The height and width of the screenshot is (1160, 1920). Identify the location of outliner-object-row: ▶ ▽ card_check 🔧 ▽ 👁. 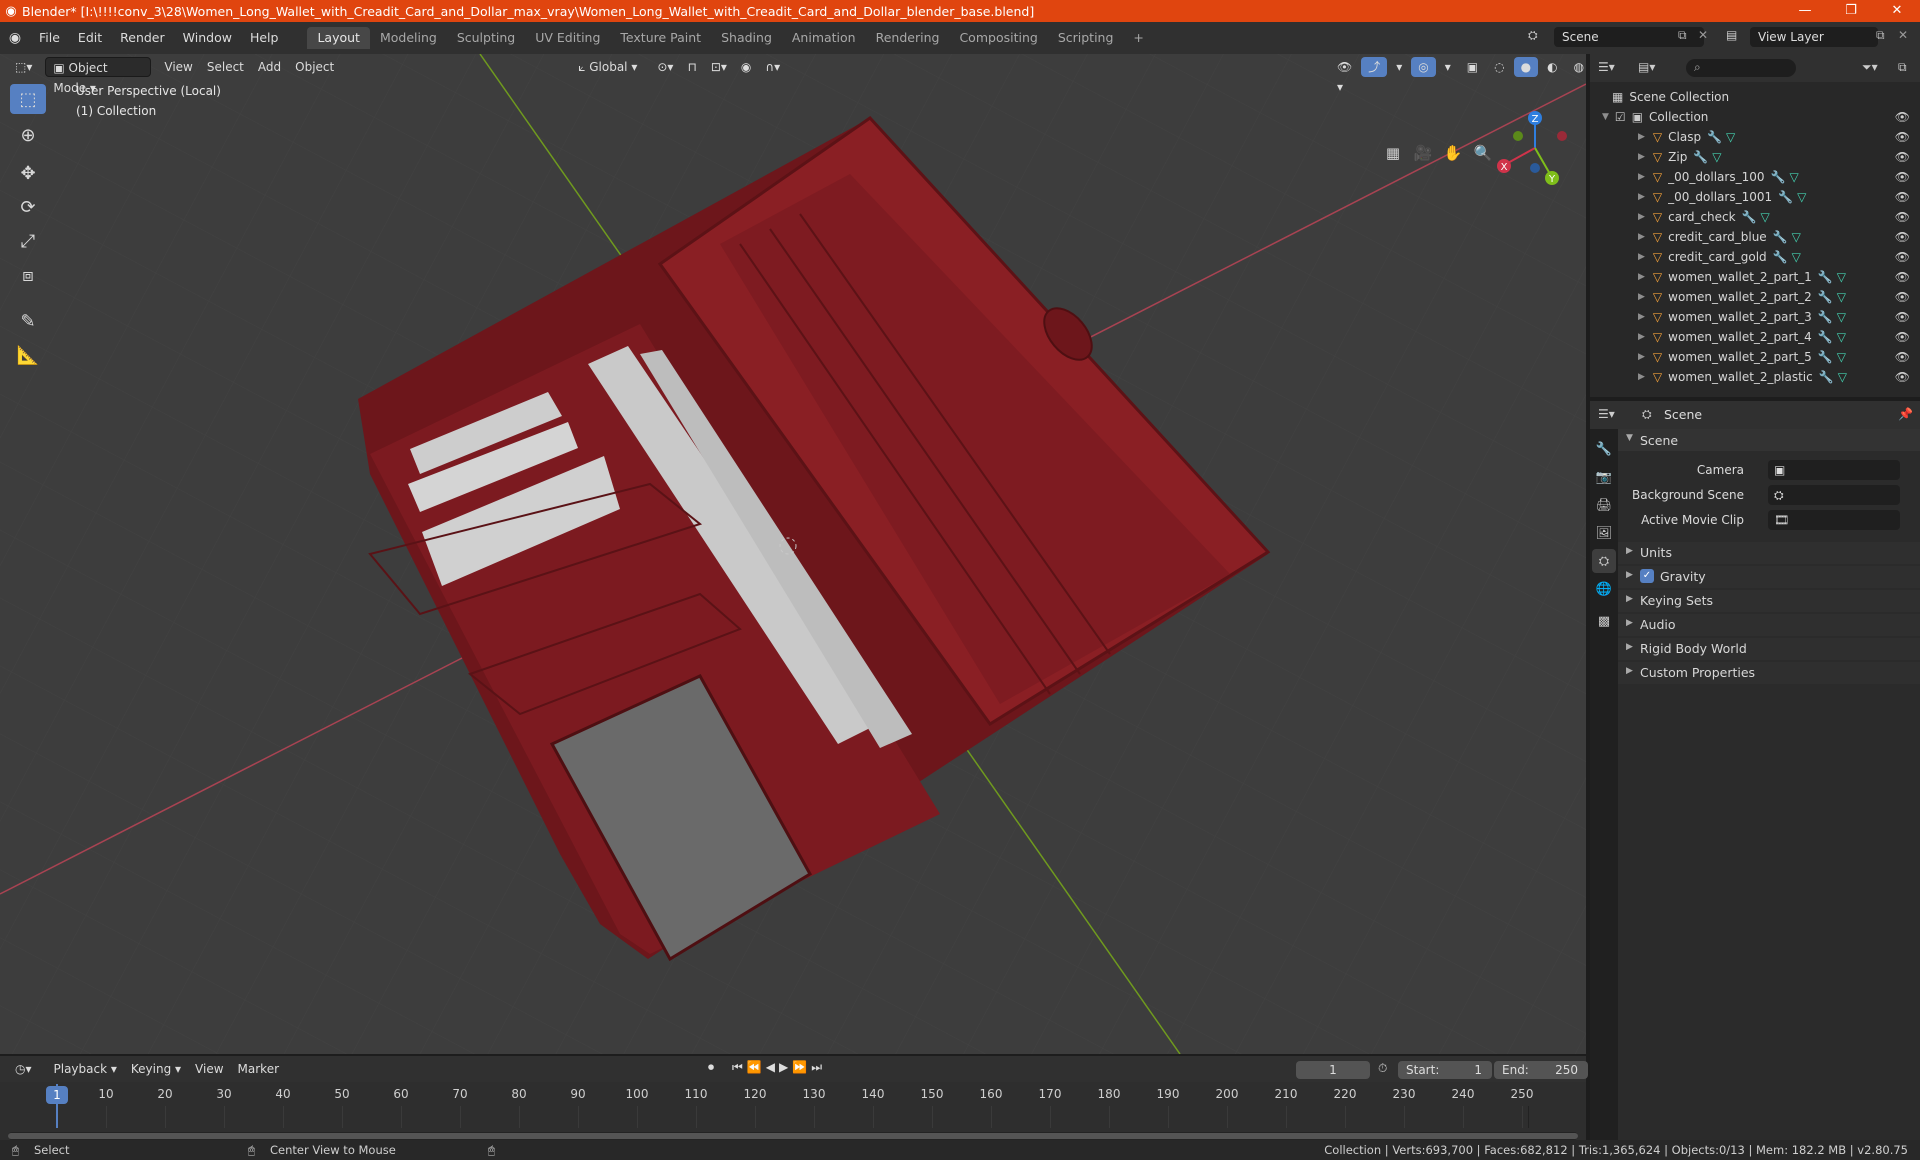
(1755, 217).